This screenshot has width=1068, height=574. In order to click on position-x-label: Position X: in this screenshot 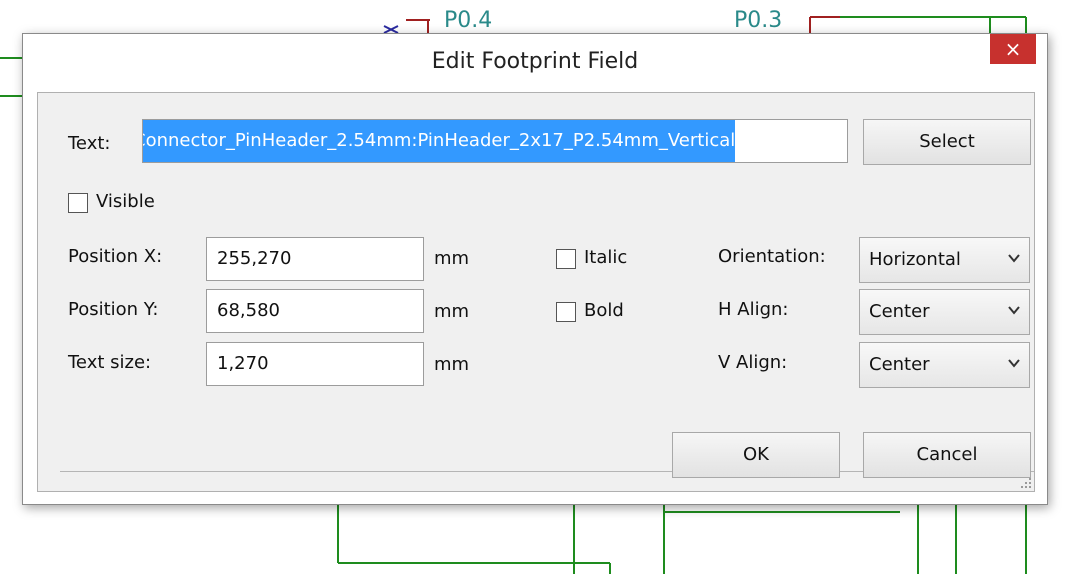, I will do `click(115, 256)`.